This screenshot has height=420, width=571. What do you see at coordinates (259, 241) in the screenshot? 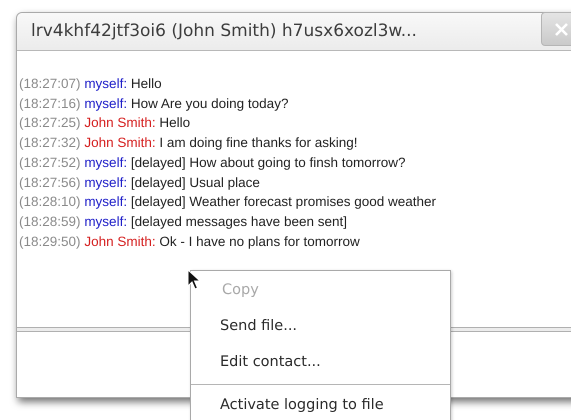
I see `message-text: Ok - I have no plans for tomorrow` at bounding box center [259, 241].